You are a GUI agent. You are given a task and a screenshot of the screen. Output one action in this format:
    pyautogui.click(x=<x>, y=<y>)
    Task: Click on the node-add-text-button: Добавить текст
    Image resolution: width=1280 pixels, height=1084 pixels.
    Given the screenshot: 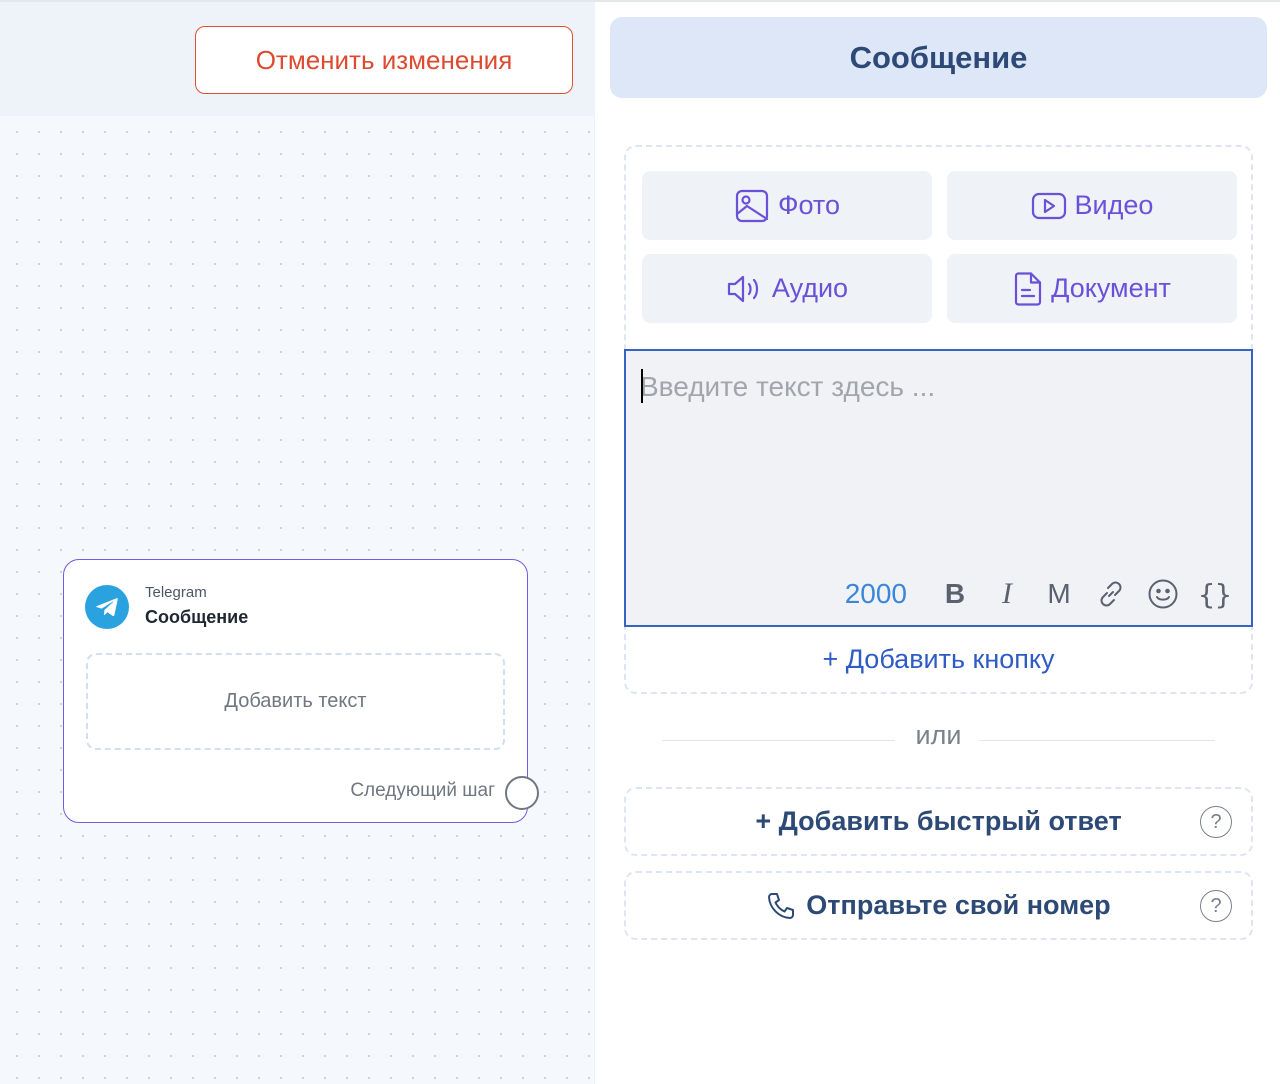 What is the action you would take?
    pyautogui.click(x=295, y=701)
    